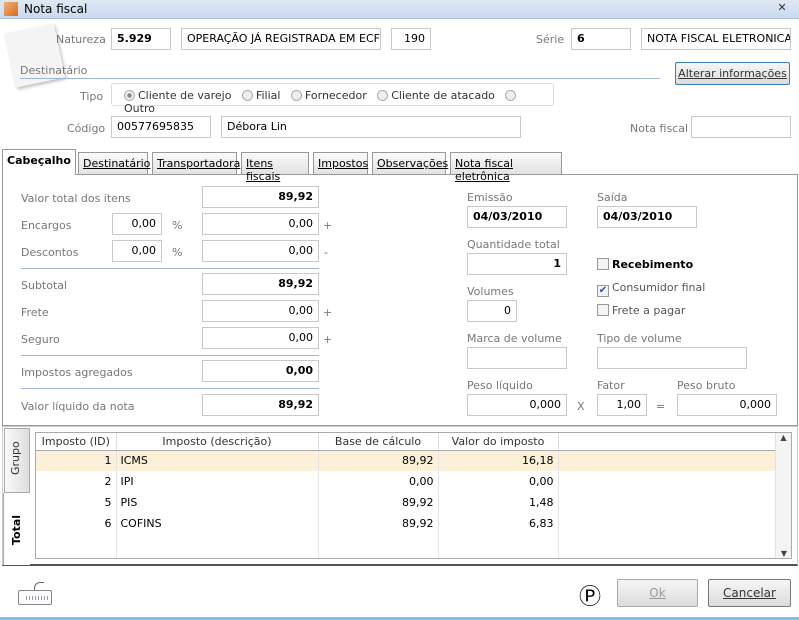 This screenshot has height=620, width=799. I want to click on codigo-label: Código, so click(86, 128).